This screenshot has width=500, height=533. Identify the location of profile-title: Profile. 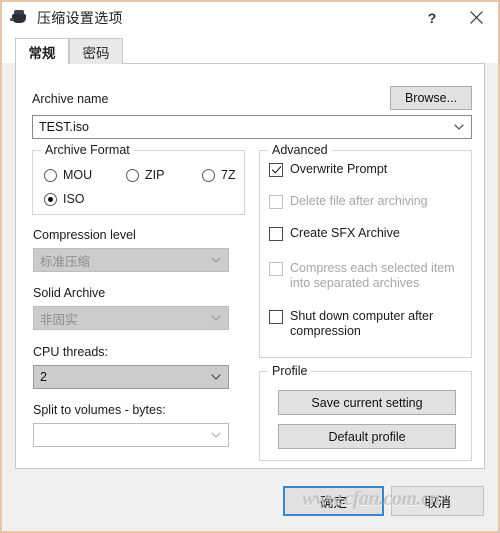
(290, 371).